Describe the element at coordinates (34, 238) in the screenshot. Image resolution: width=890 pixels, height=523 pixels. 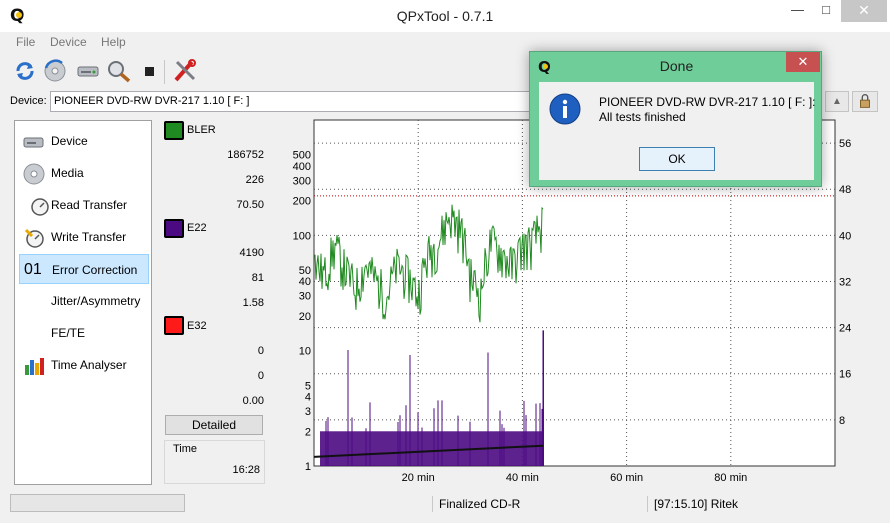
I see `write-transfer-icon` at that location.